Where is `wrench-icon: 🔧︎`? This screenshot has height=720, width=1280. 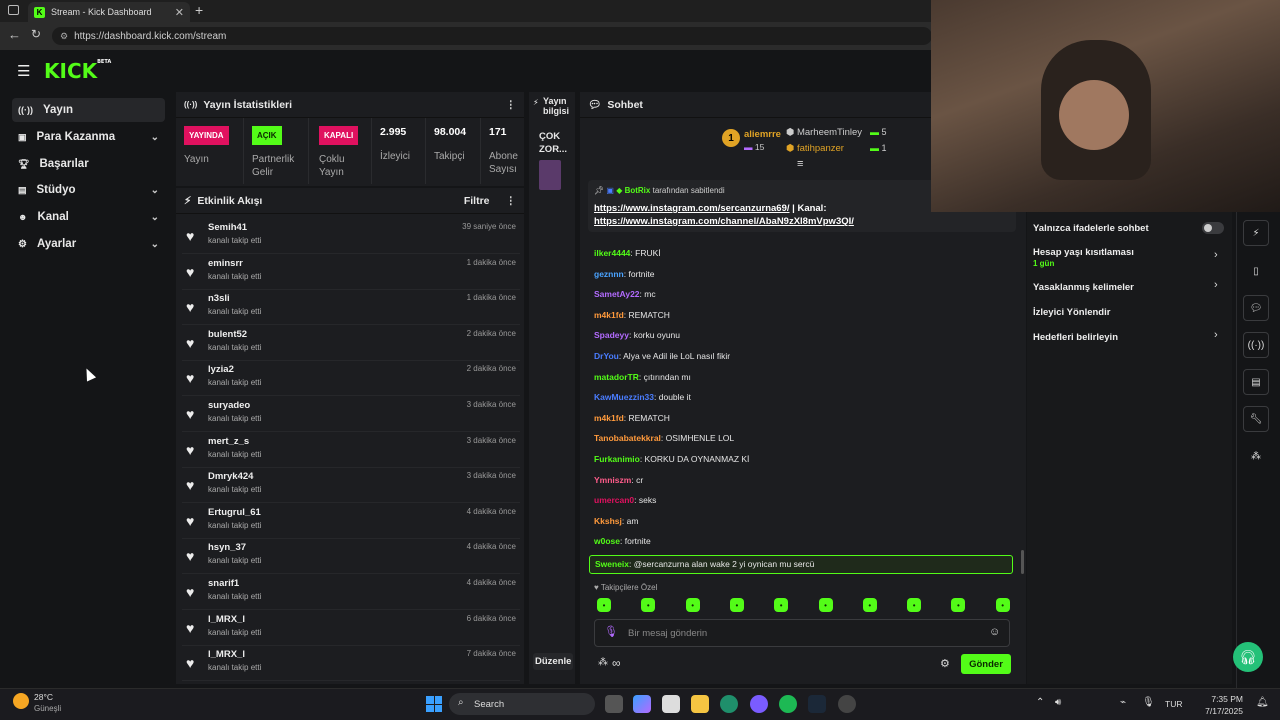 wrench-icon: 🔧︎ is located at coordinates (1256, 419).